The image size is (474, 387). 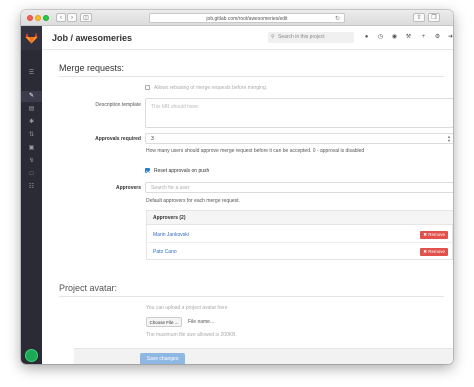 What do you see at coordinates (299, 138) in the screenshot?
I see `approvals-required-input: 3 ▲ ▼` at bounding box center [299, 138].